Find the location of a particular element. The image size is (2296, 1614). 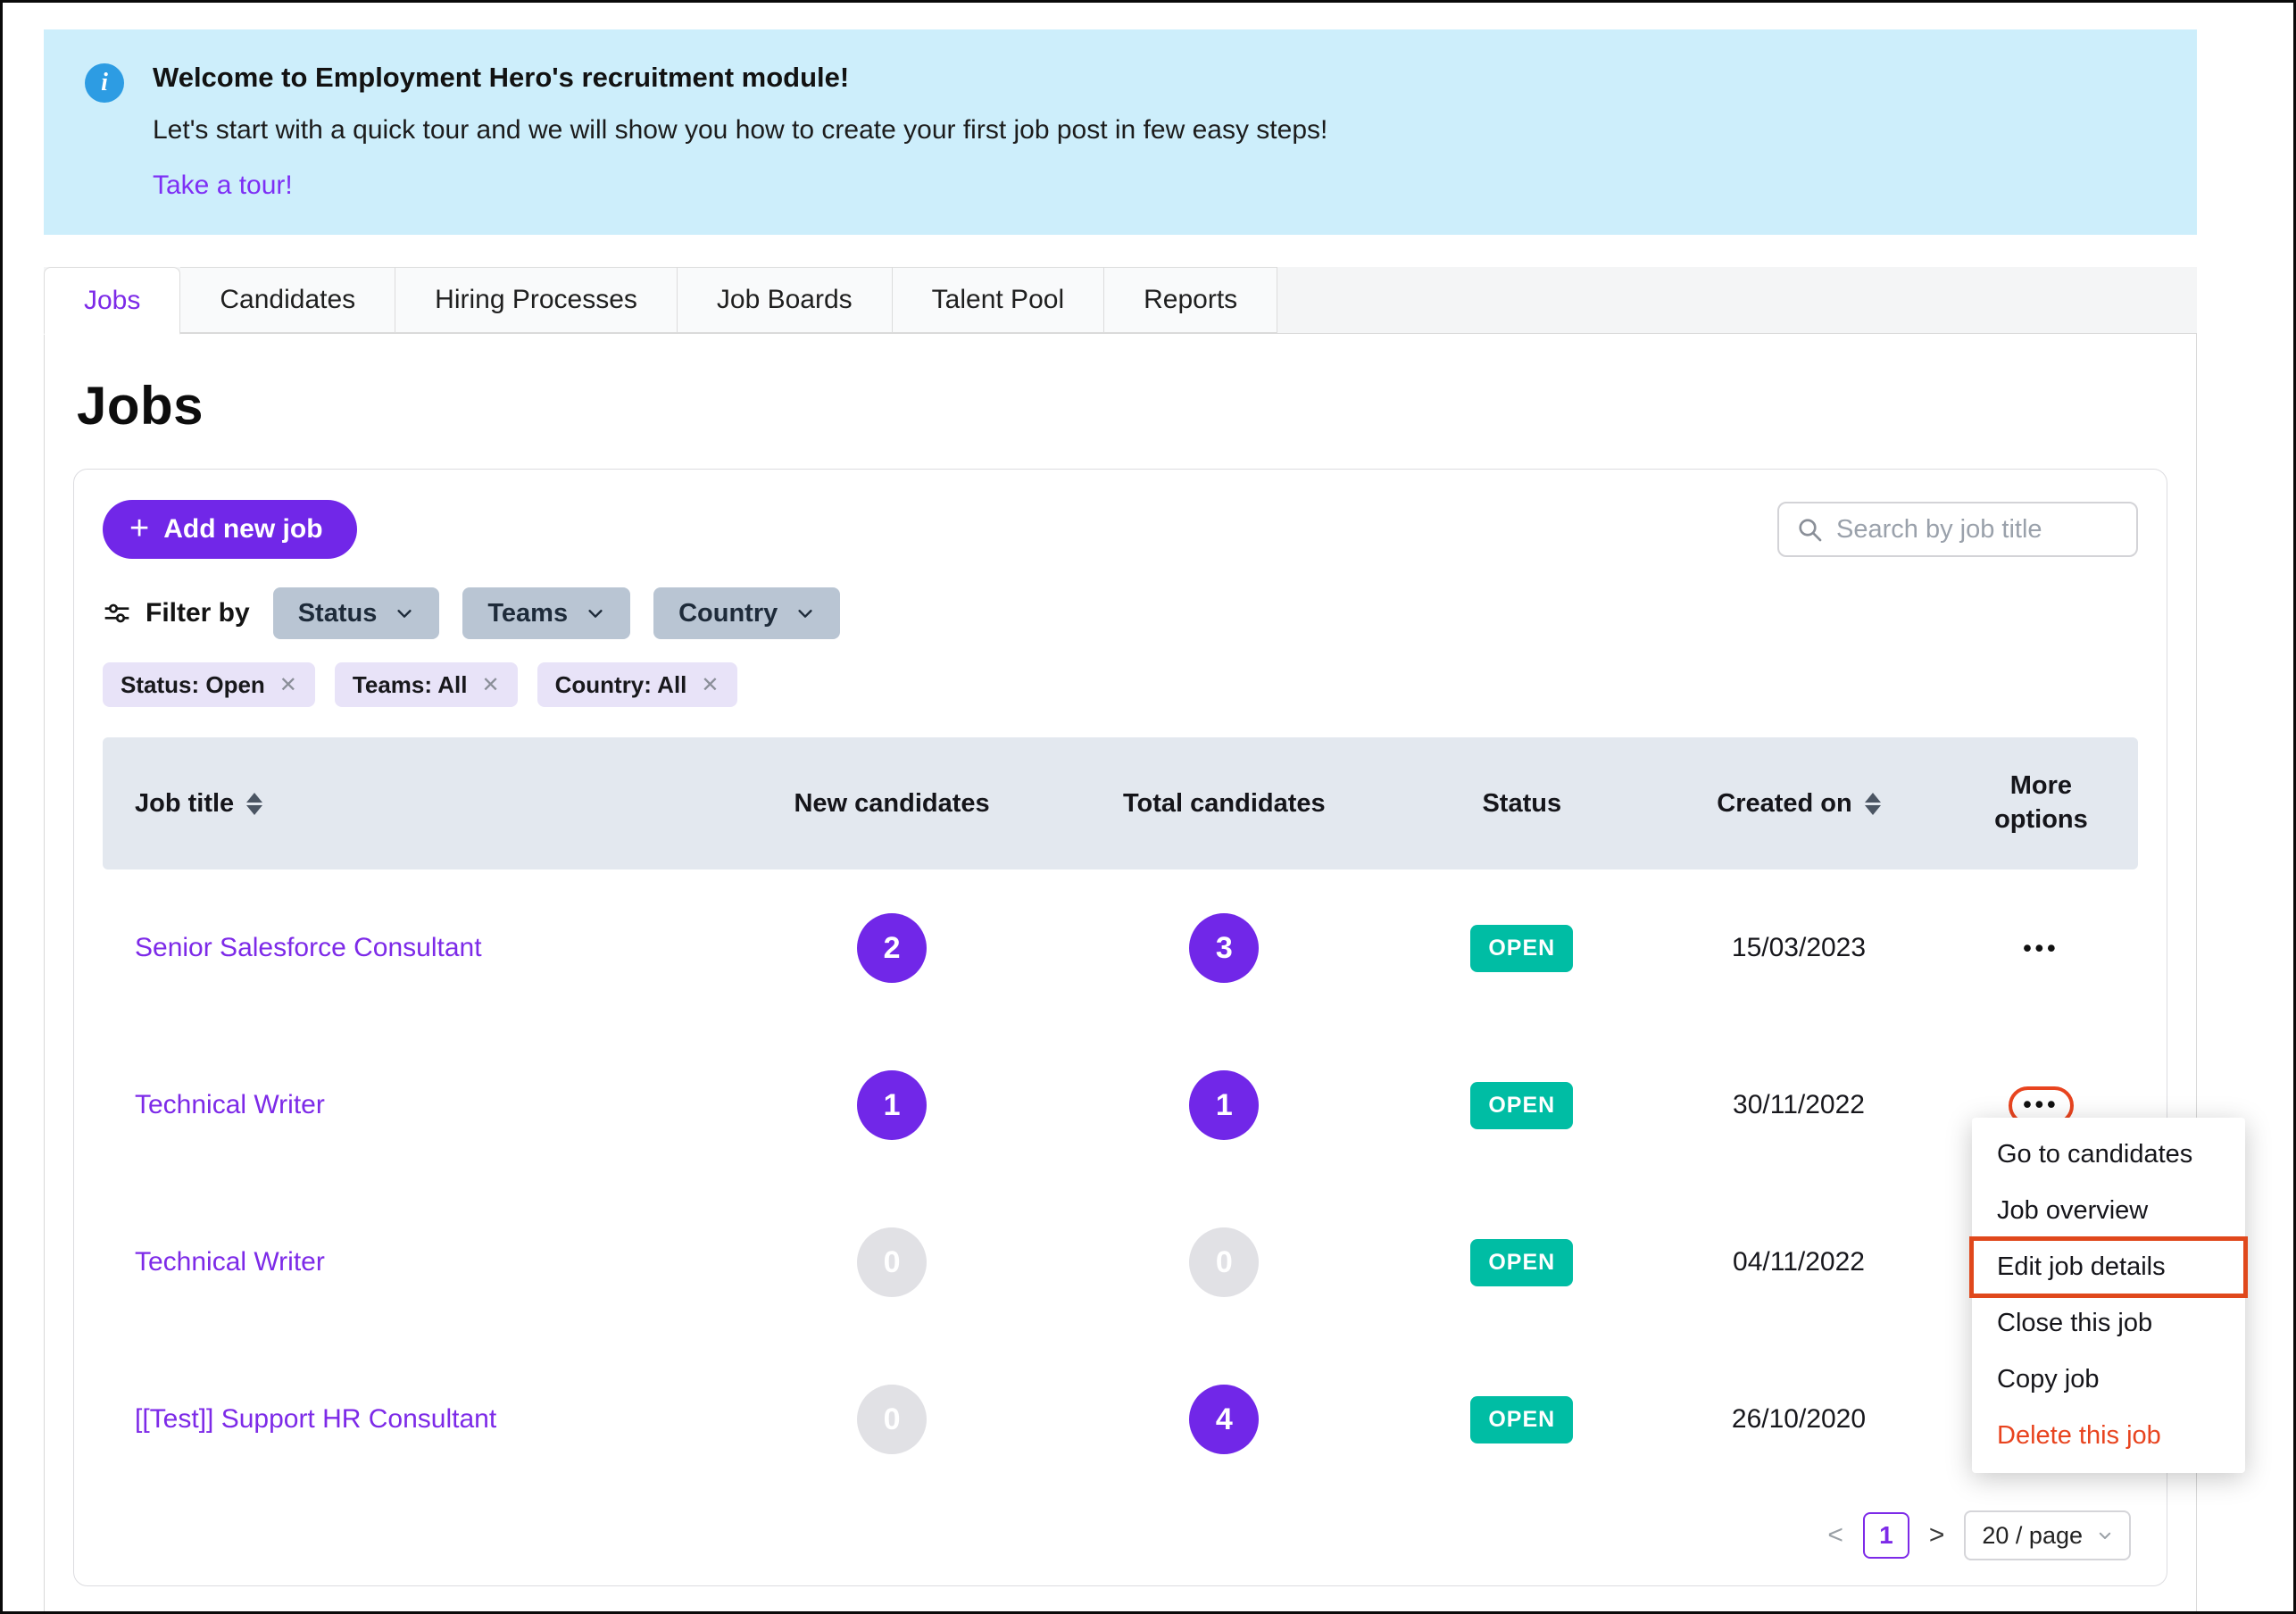

country-filter-dropdown: Country is located at coordinates (747, 613).